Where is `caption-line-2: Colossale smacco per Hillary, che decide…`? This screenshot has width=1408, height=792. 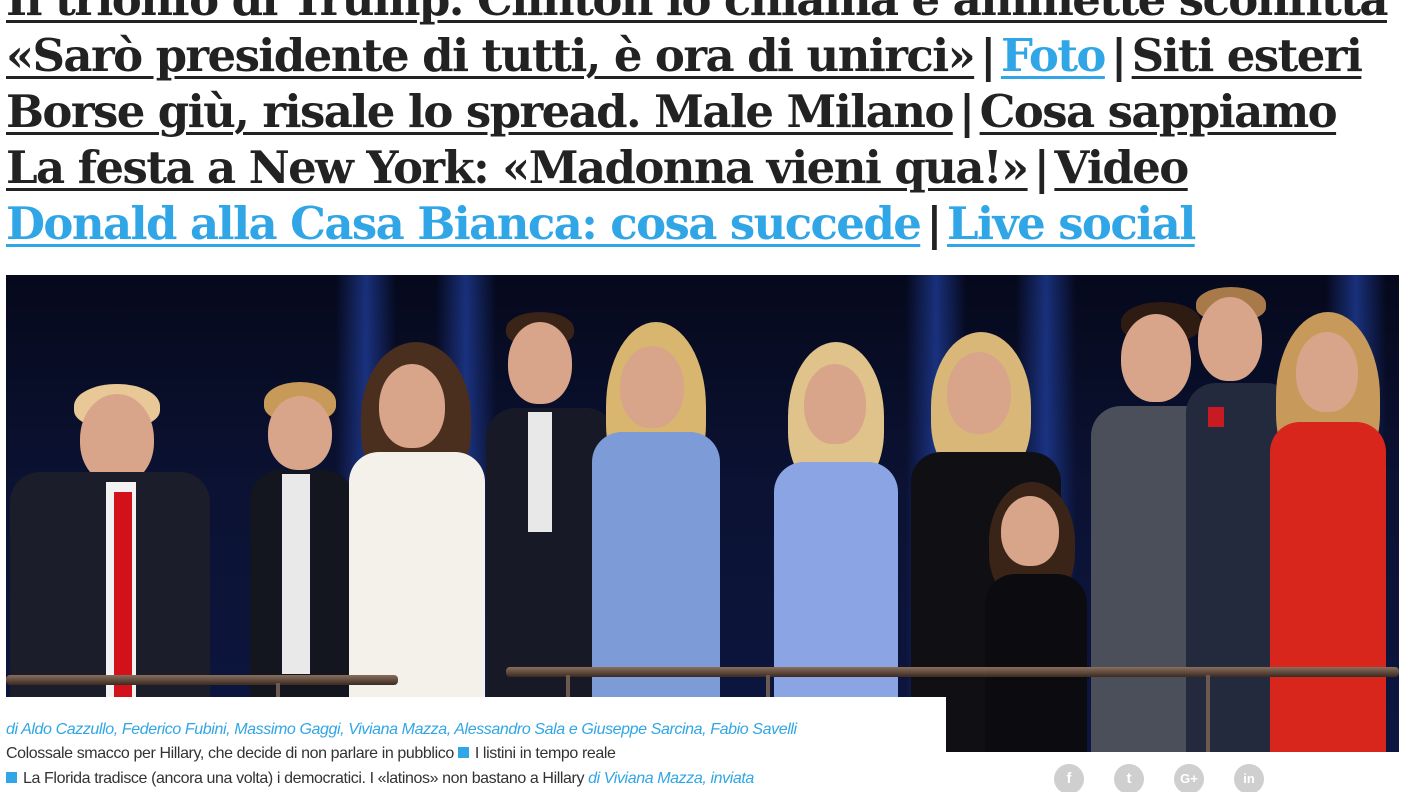 caption-line-2: Colossale smacco per Hillary, che decide… is located at coordinates (311, 754).